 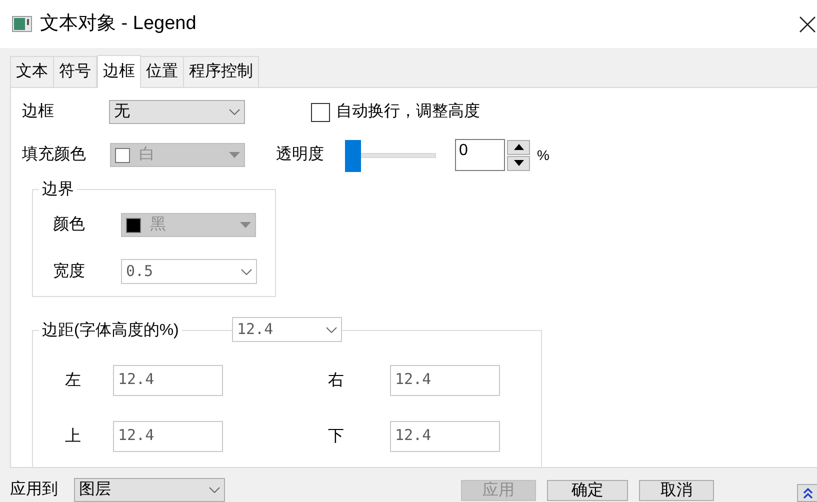 What do you see at coordinates (54, 154) in the screenshot?
I see `field-label: 填充颜色` at bounding box center [54, 154].